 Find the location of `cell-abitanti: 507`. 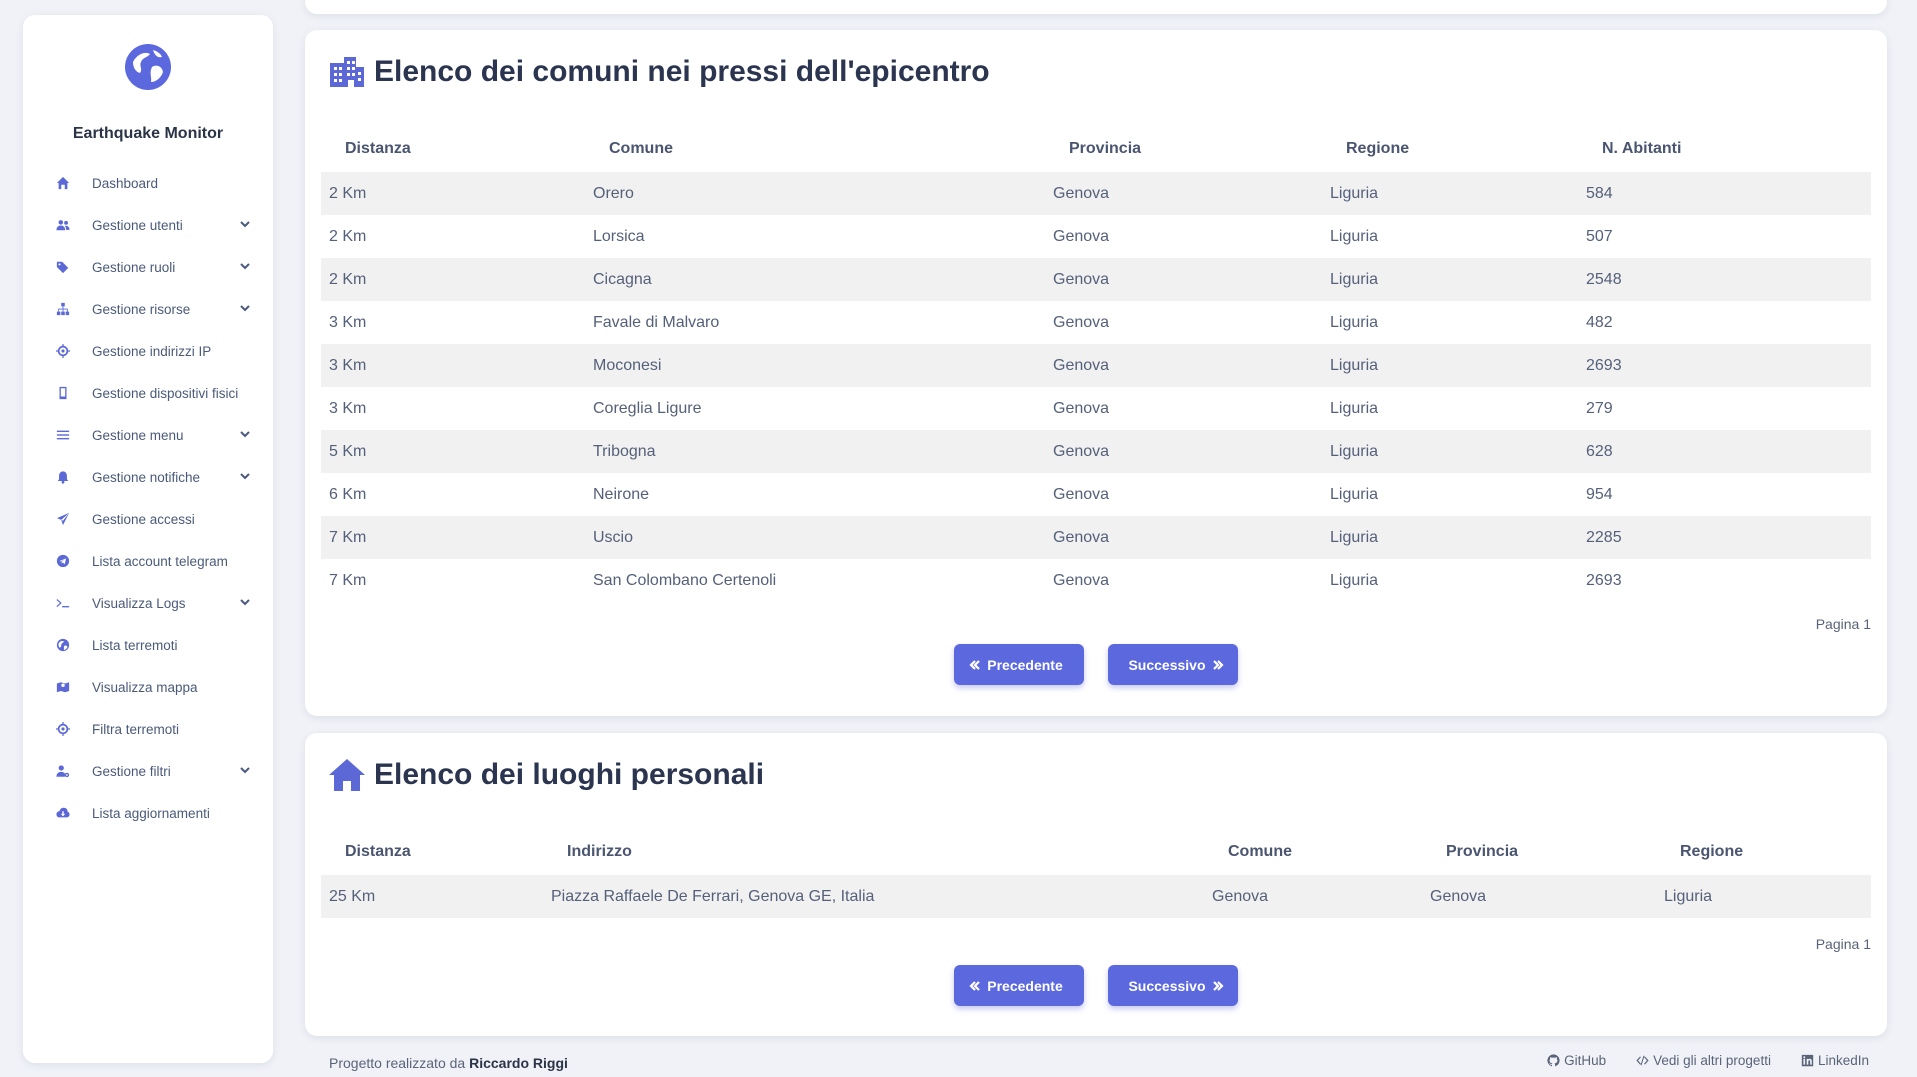

cell-abitanti: 507 is located at coordinates (1599, 236).